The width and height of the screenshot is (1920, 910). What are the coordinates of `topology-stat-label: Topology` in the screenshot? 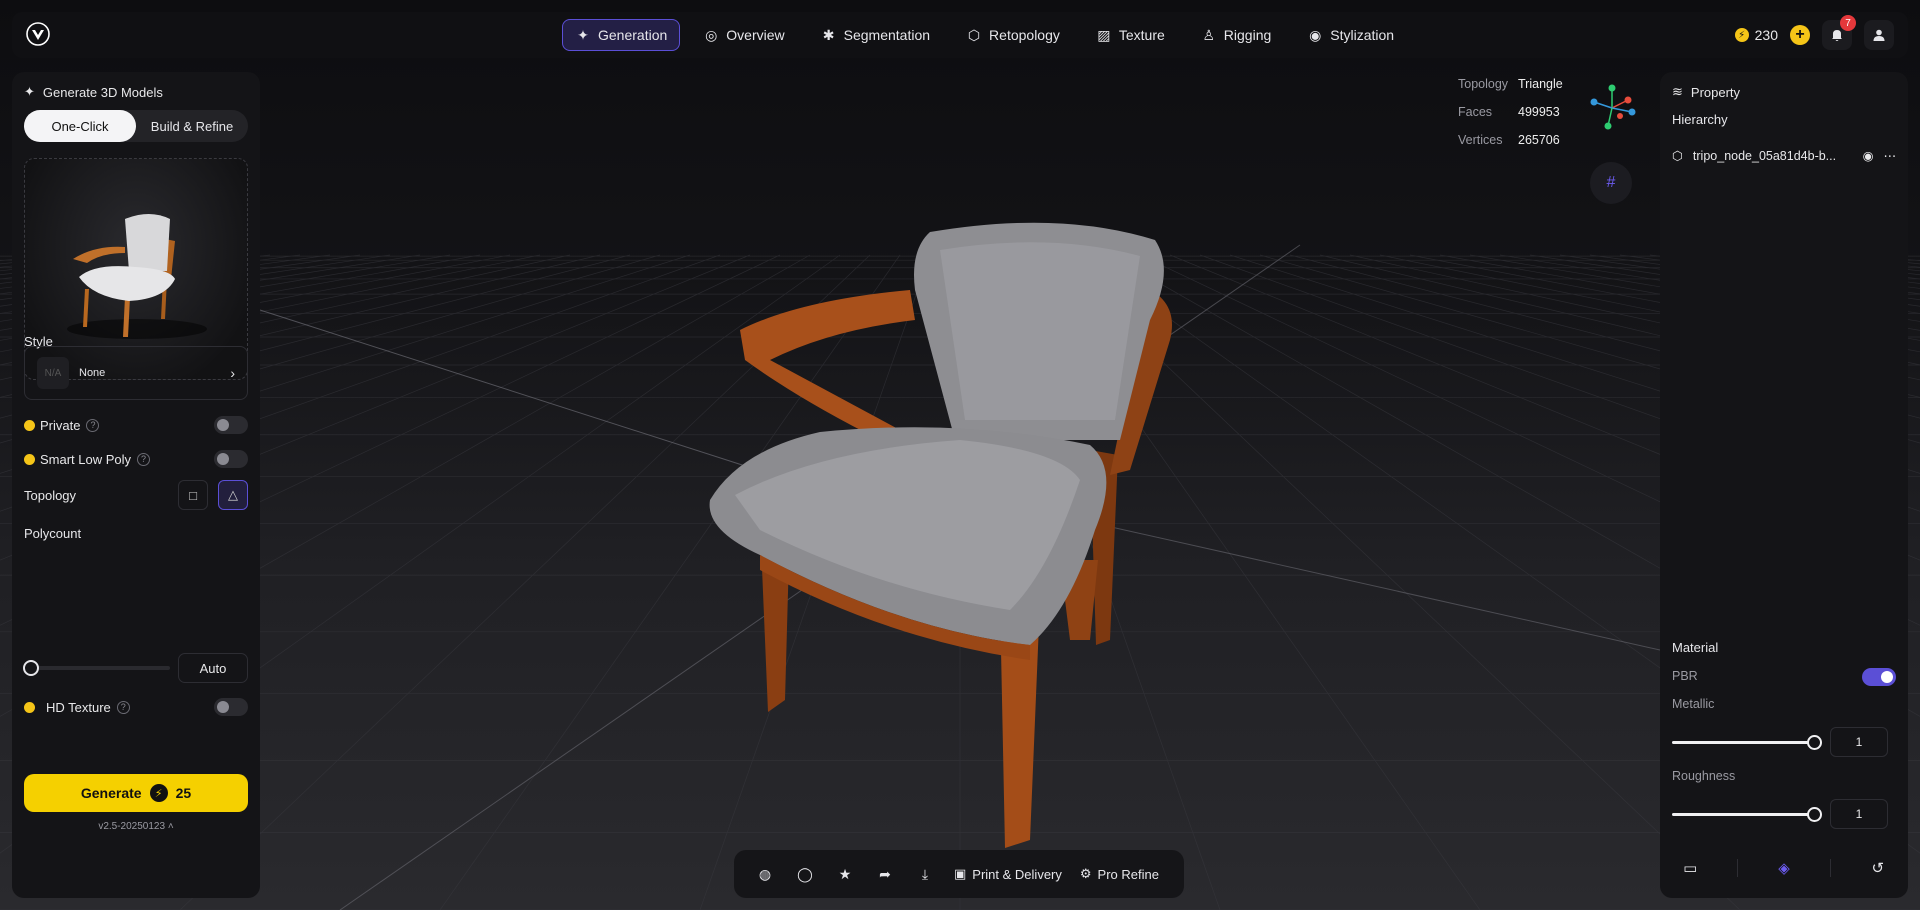 It's located at (1483, 84).